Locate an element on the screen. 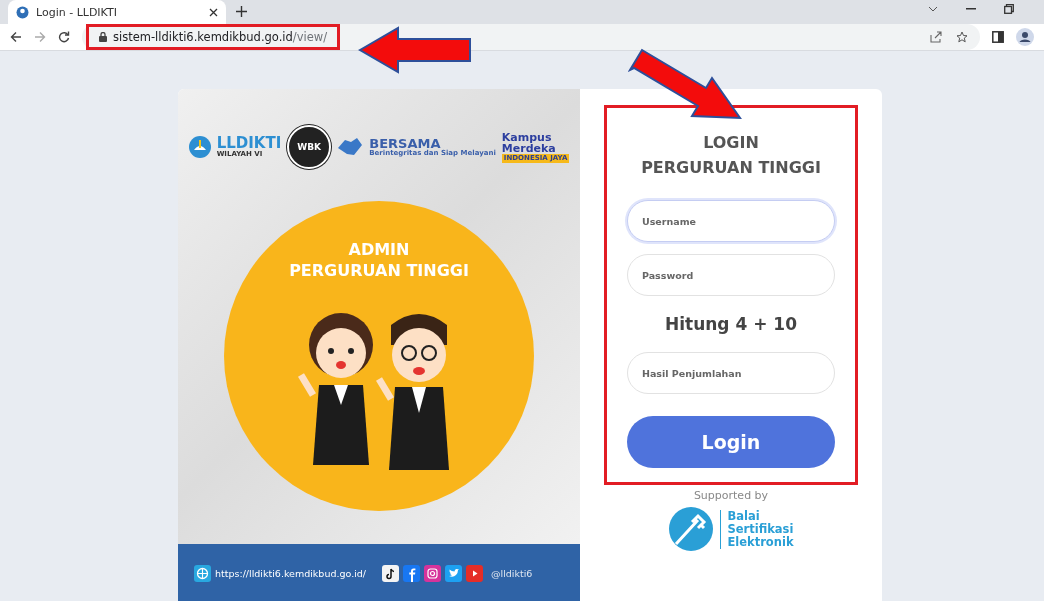 The image size is (1044, 601). chevron-down-icon is located at coordinates (933, 9).